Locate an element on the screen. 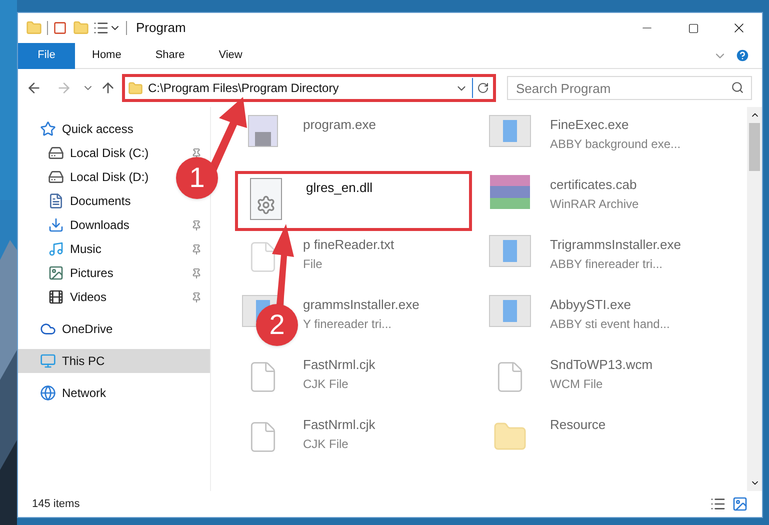 The image size is (769, 525). scrollbar is located at coordinates (754, 299).